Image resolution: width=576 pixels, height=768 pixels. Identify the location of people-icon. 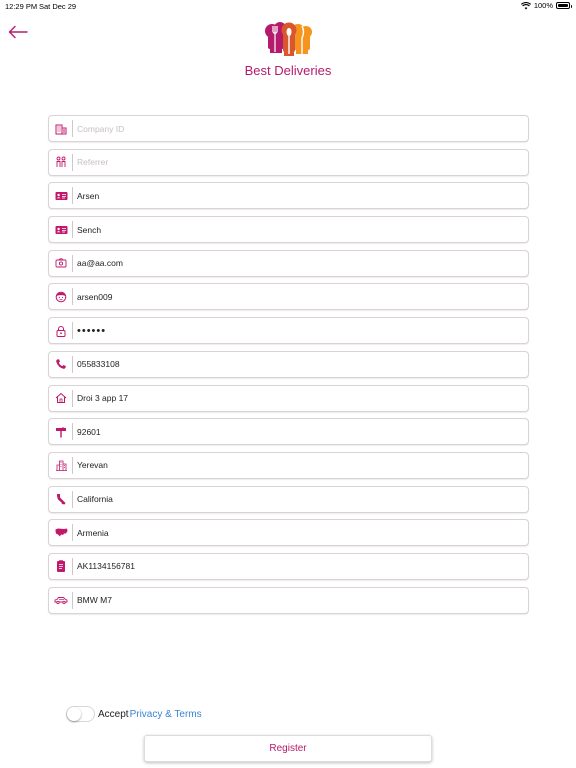
(61, 162).